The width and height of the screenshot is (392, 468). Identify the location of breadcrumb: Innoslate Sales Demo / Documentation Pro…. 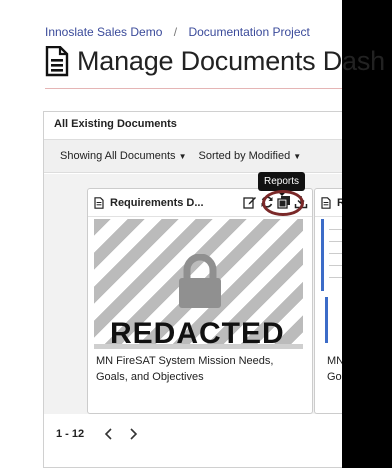
(177, 32).